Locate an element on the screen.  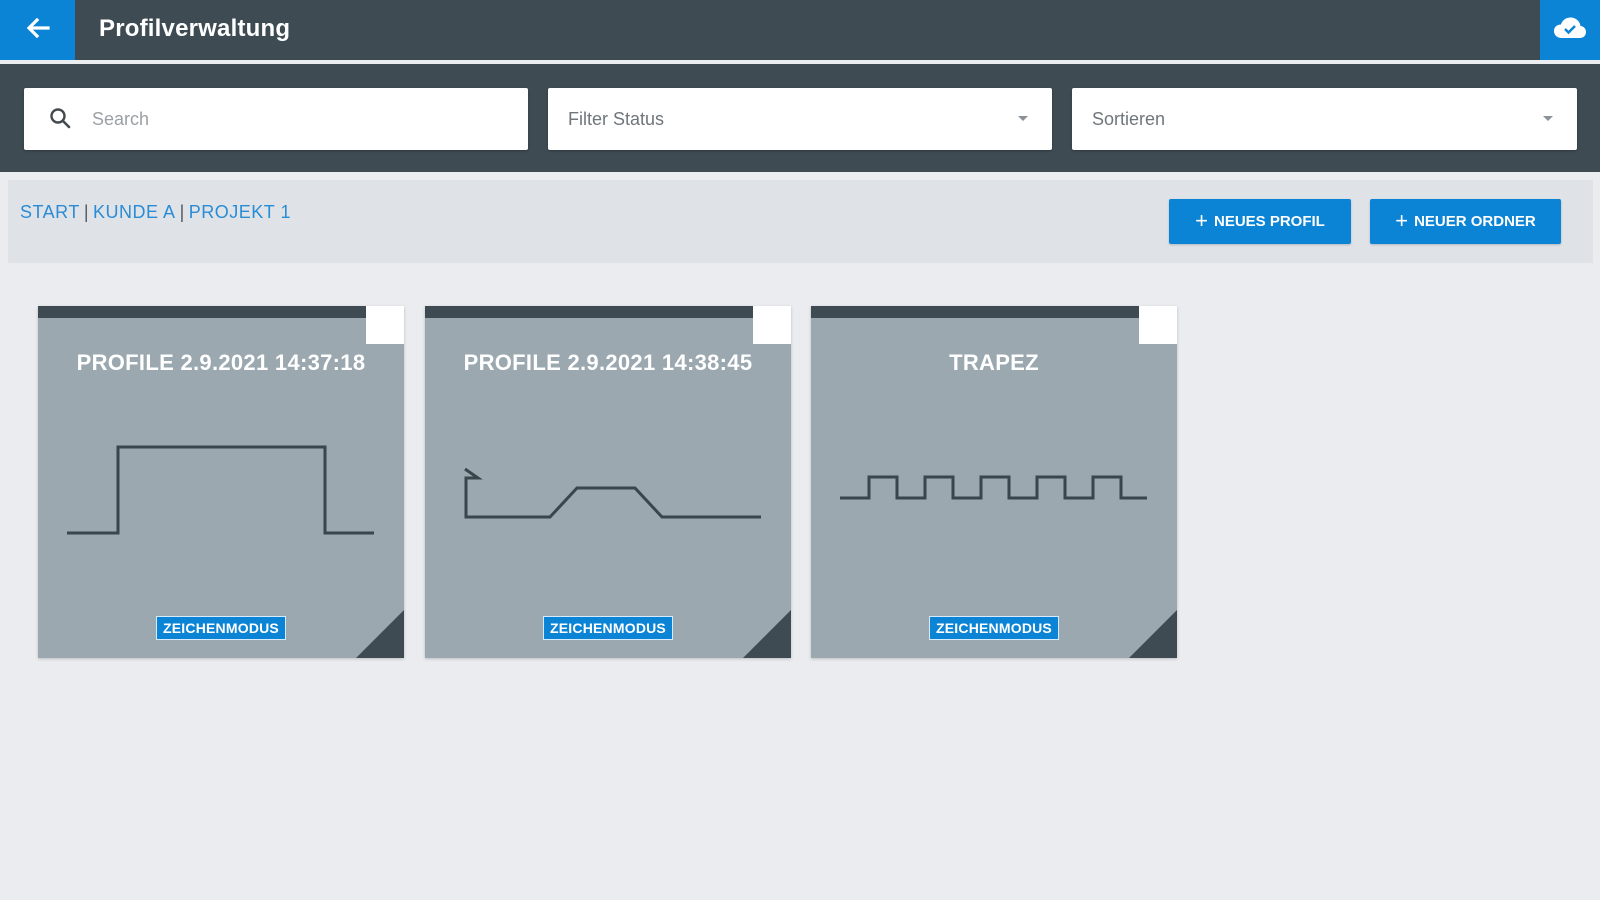
sort-label: Sortieren is located at coordinates (1129, 119).